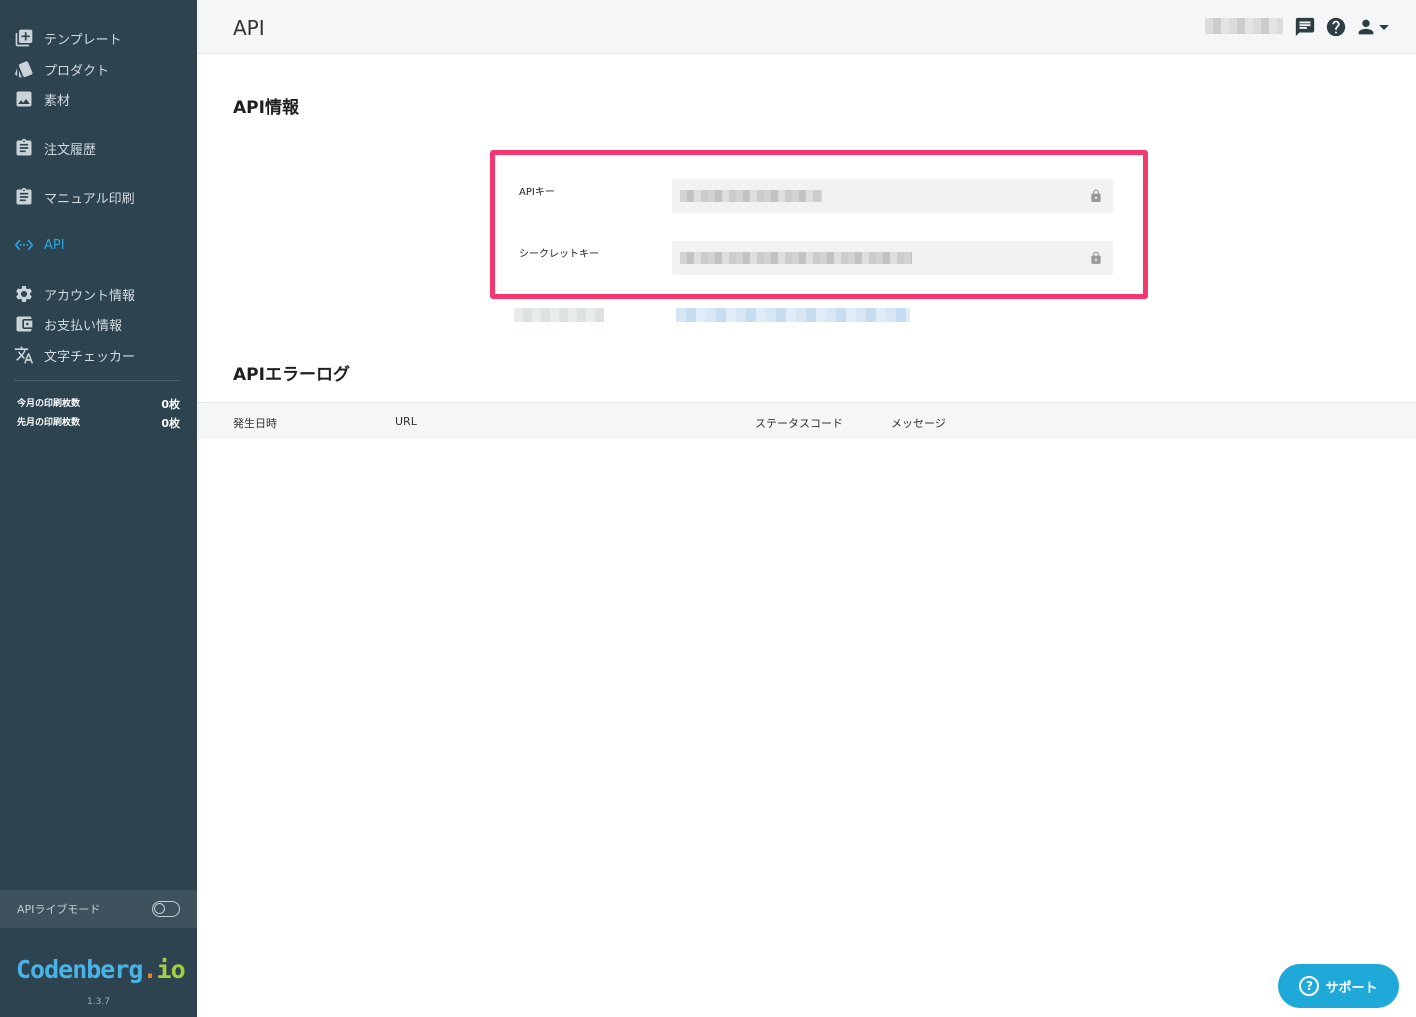 The height and width of the screenshot is (1017, 1416). What do you see at coordinates (98, 1002) in the screenshot?
I see `app-version: 1.3.7` at bounding box center [98, 1002].